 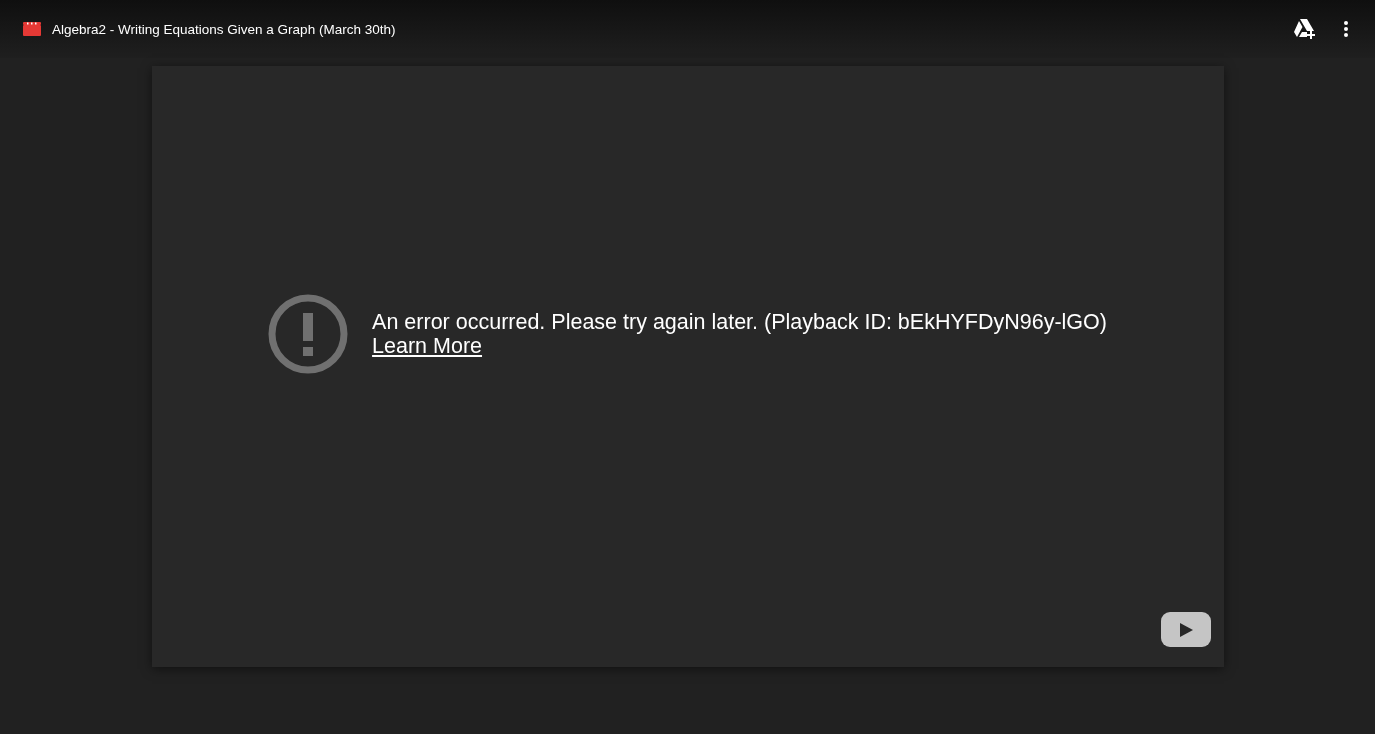 I want to click on drive-add-icon, so click(x=1305, y=29).